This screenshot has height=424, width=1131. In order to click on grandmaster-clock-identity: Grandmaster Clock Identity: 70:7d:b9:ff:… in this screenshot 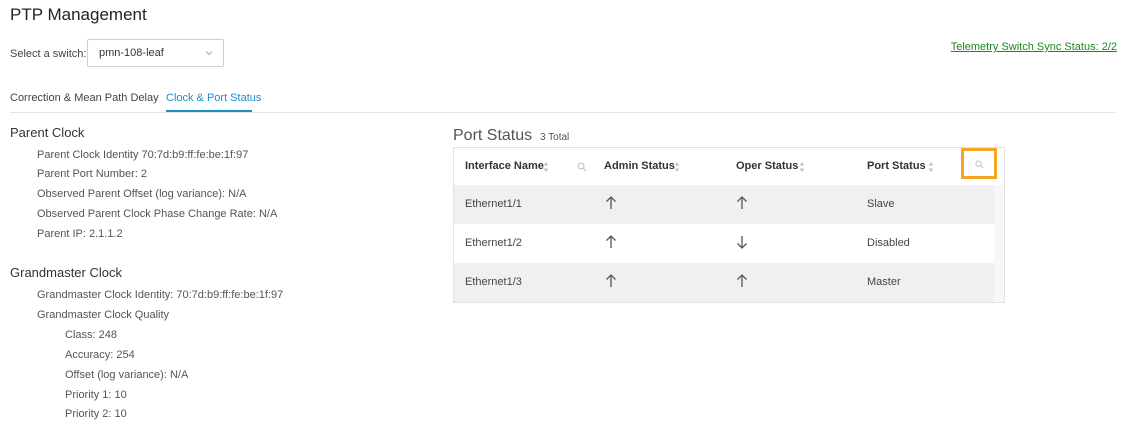, I will do `click(160, 295)`.